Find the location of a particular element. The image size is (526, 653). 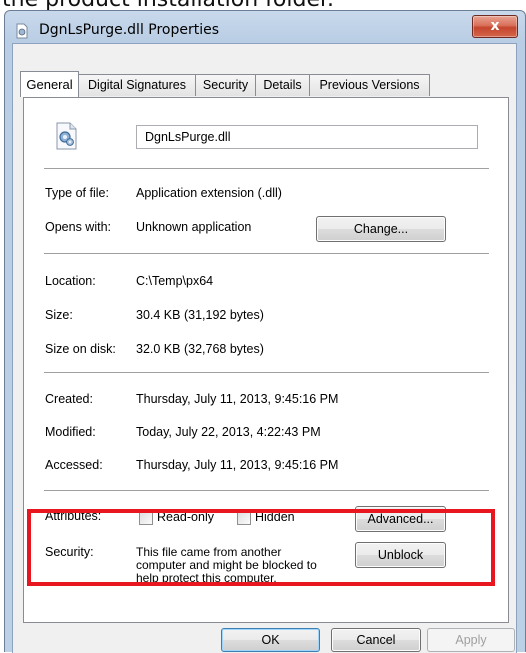

accessed-value: Thursday, July 11, 2013, 9:45:16 PM is located at coordinates (237, 465).